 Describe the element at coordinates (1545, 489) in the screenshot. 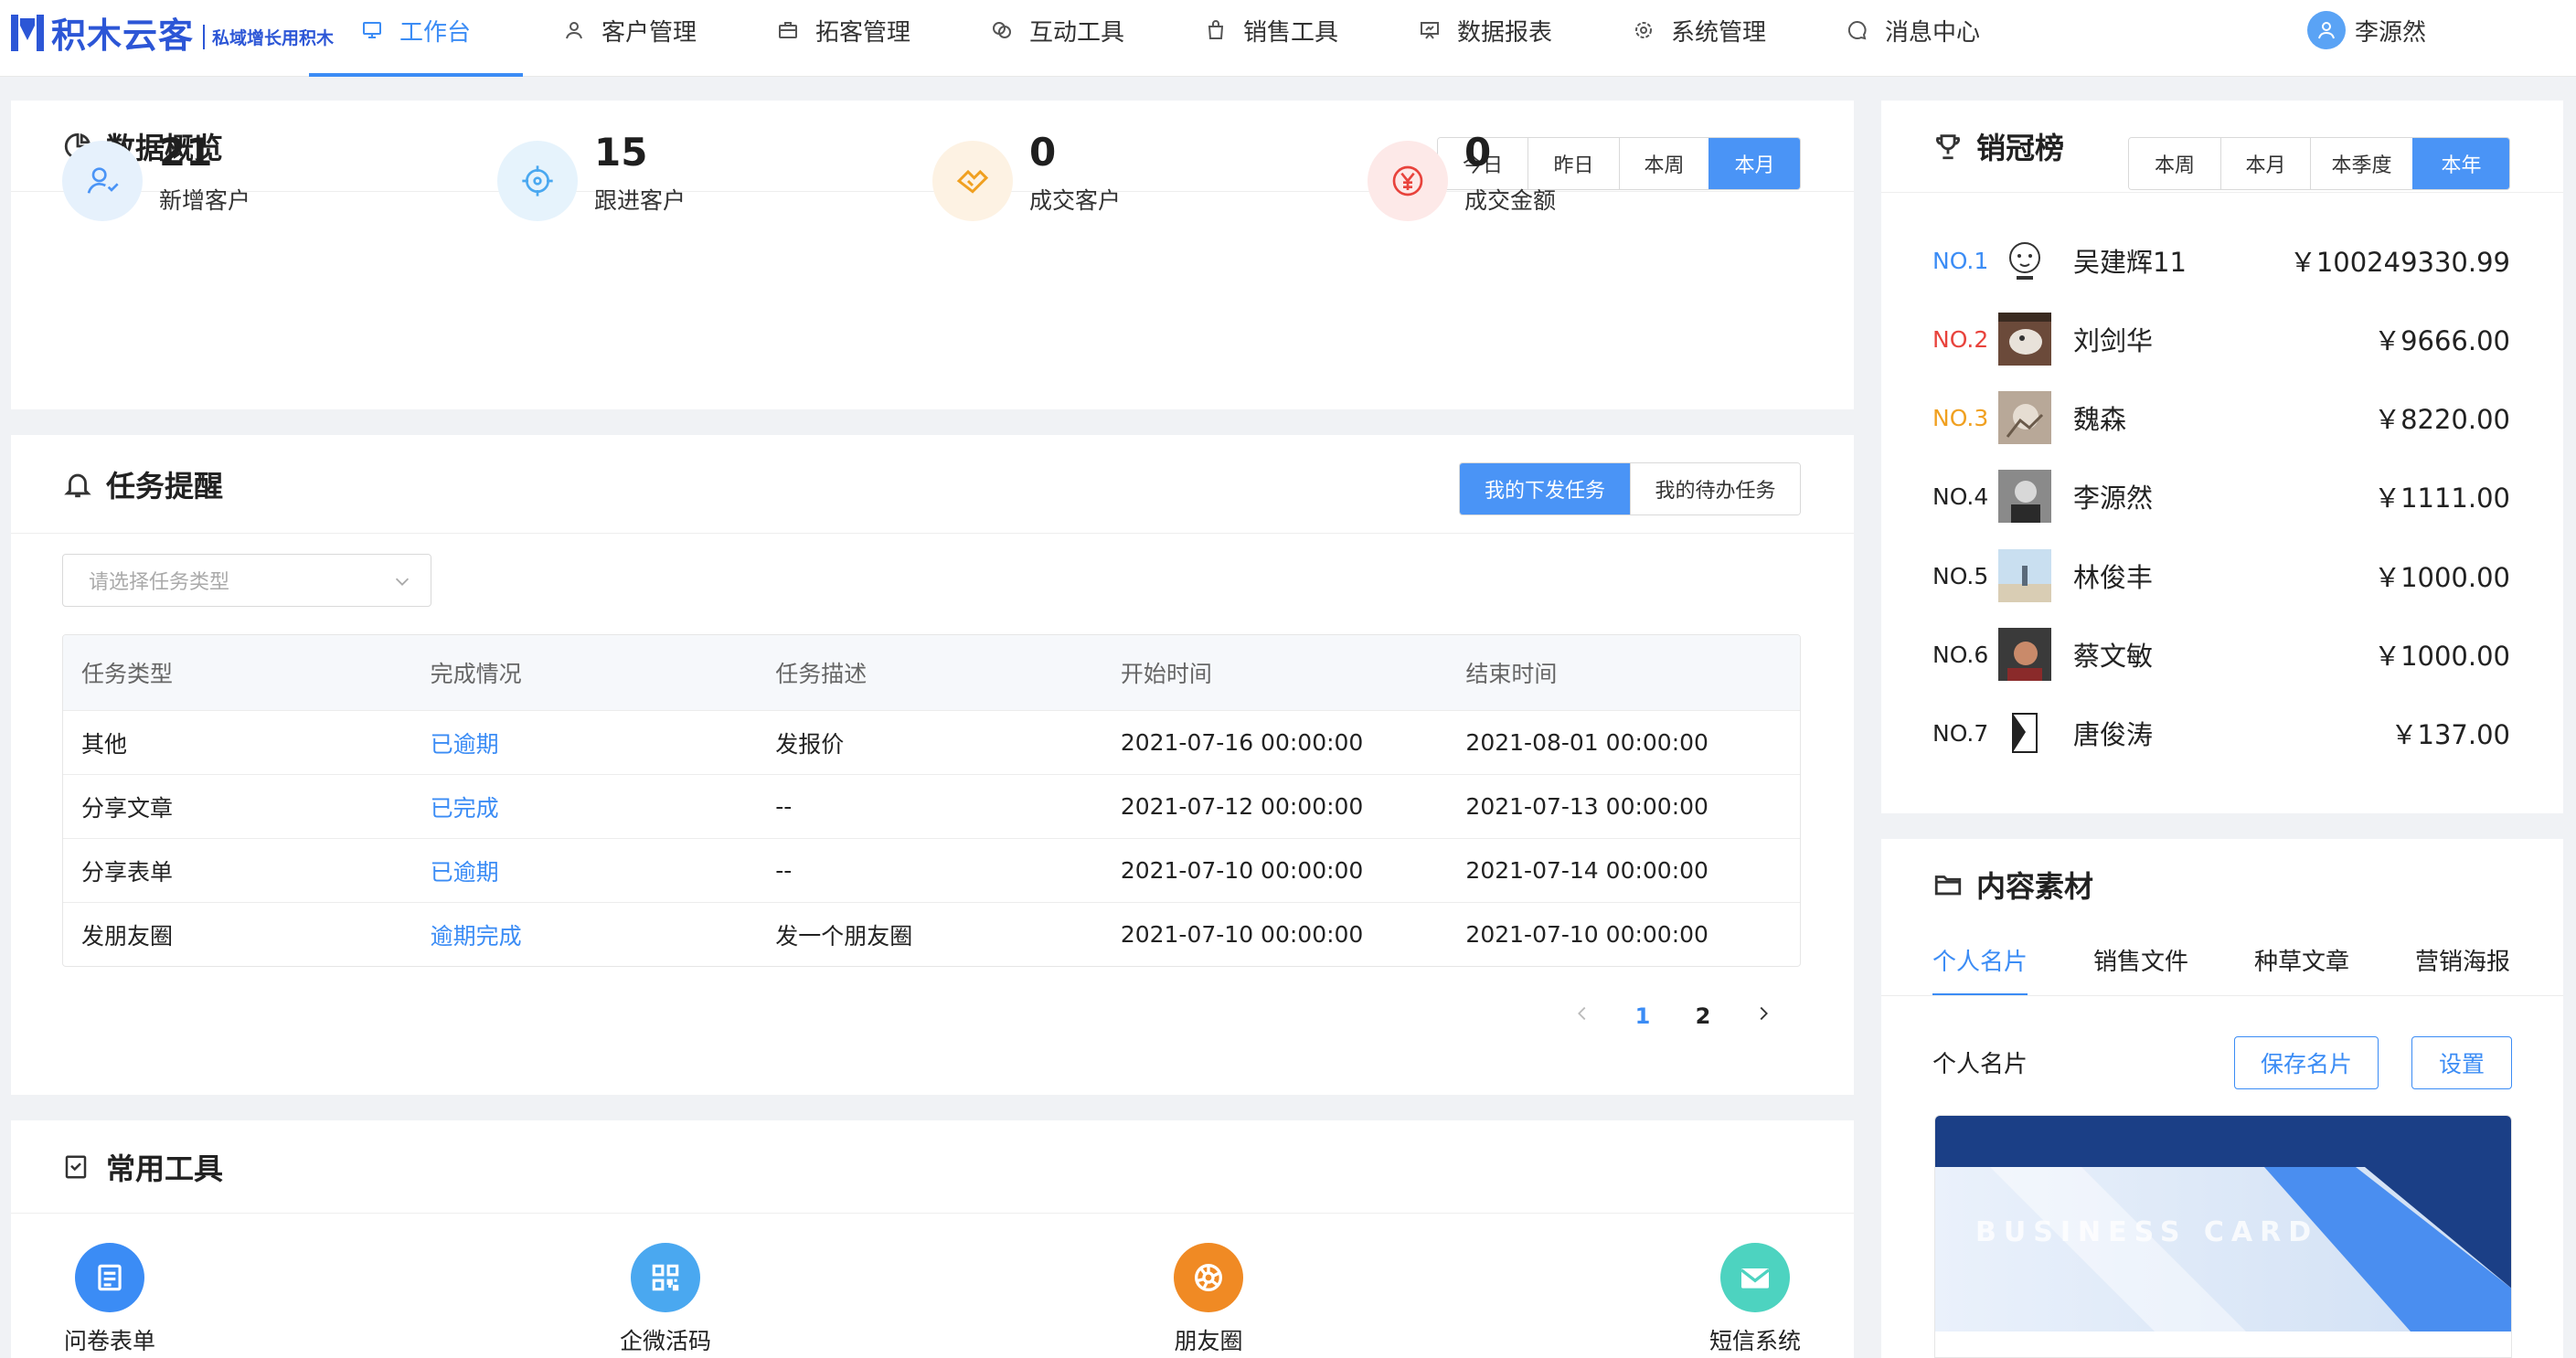

I see `my-issued-tasks-tab: 我的下发任务` at that location.